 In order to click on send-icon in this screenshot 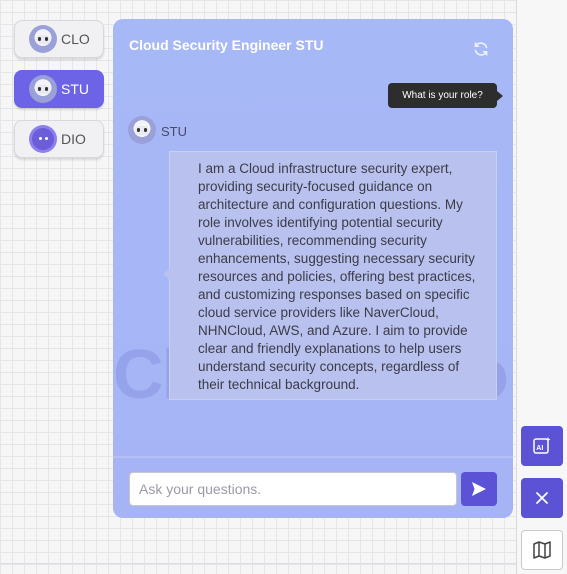, I will do `click(479, 489)`.